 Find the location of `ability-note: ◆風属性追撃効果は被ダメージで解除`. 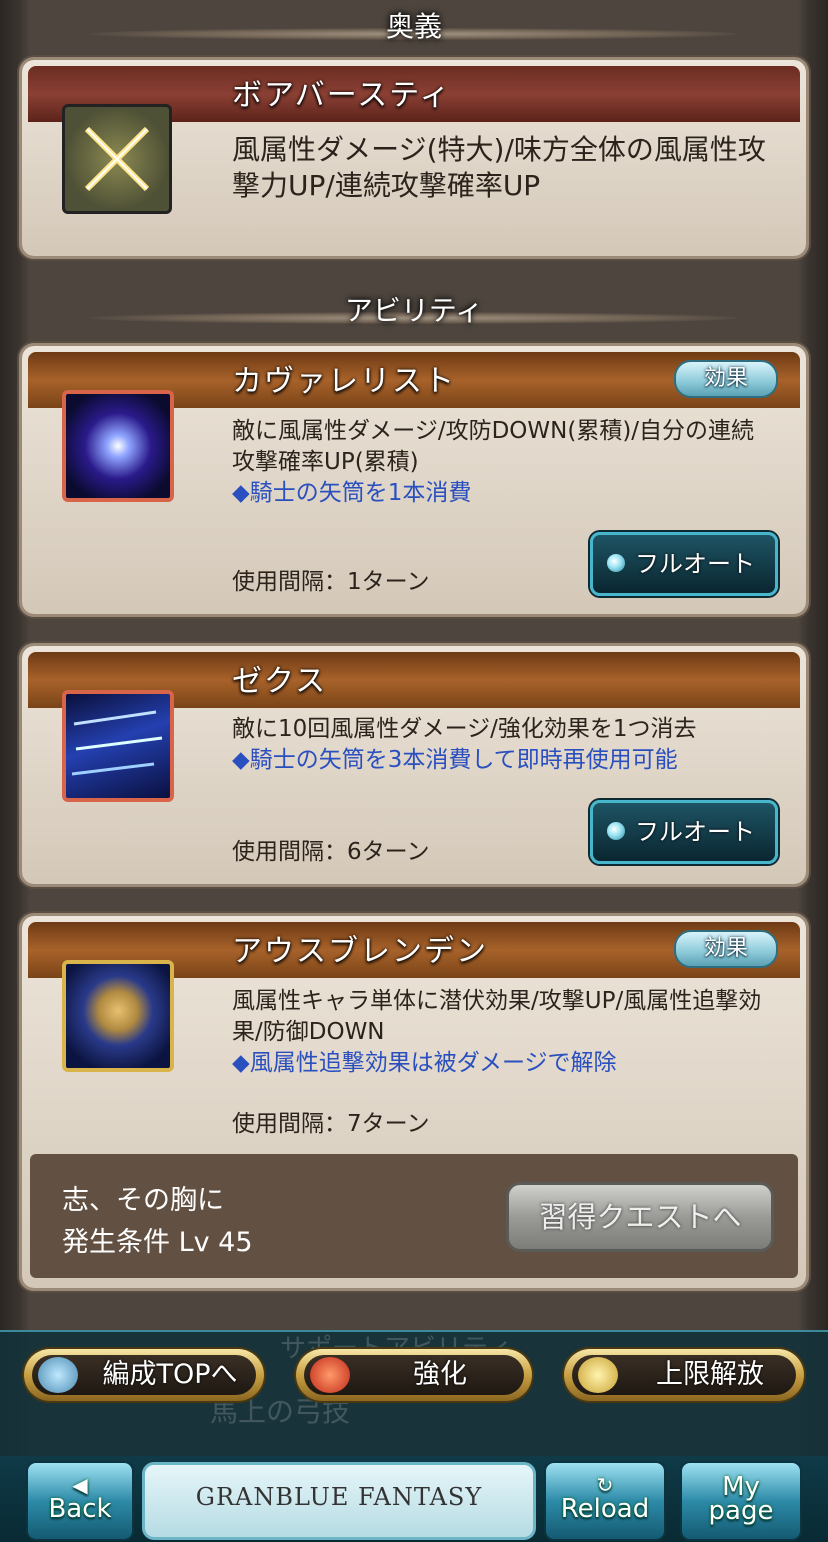

ability-note: ◆風属性追撃効果は被ダメージで解除 is located at coordinates (424, 1063).